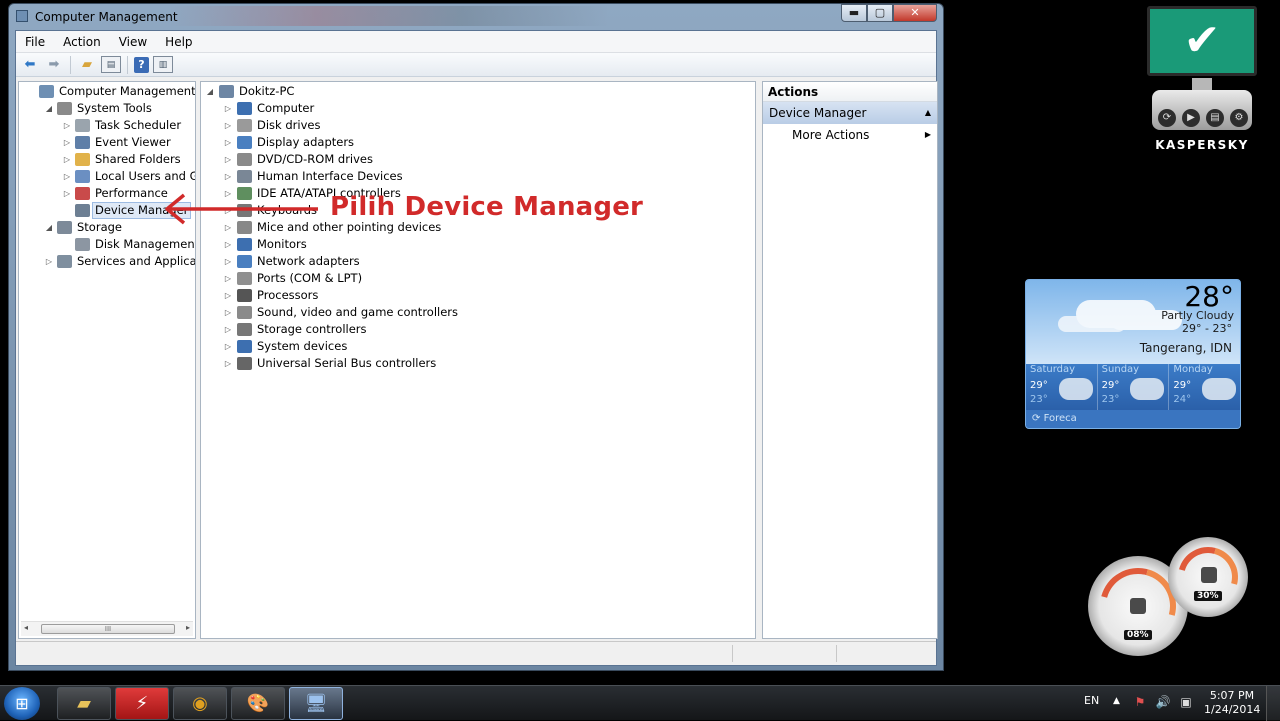 This screenshot has height=721, width=1280. Describe the element at coordinates (478, 278) in the screenshot. I see `device-category: ▷ Ports (COM & LPT)` at that location.